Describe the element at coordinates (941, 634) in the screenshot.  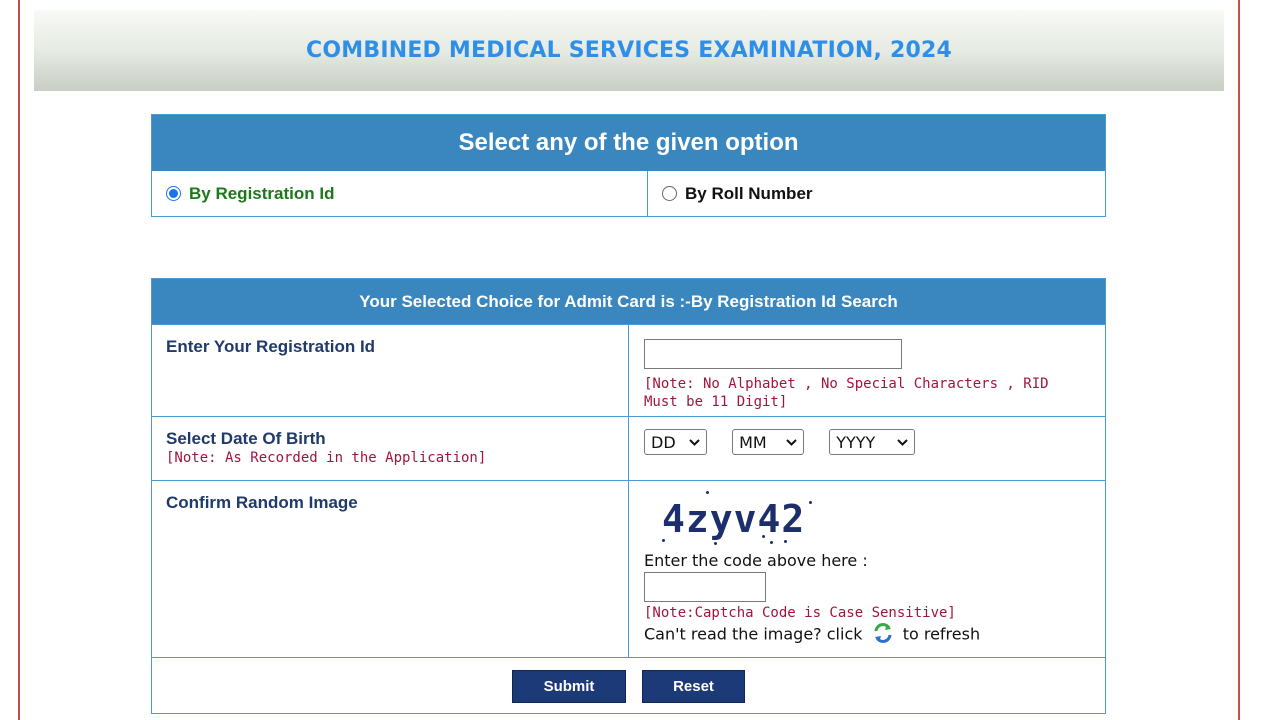
I see `refresh-suffix: to refresh` at that location.